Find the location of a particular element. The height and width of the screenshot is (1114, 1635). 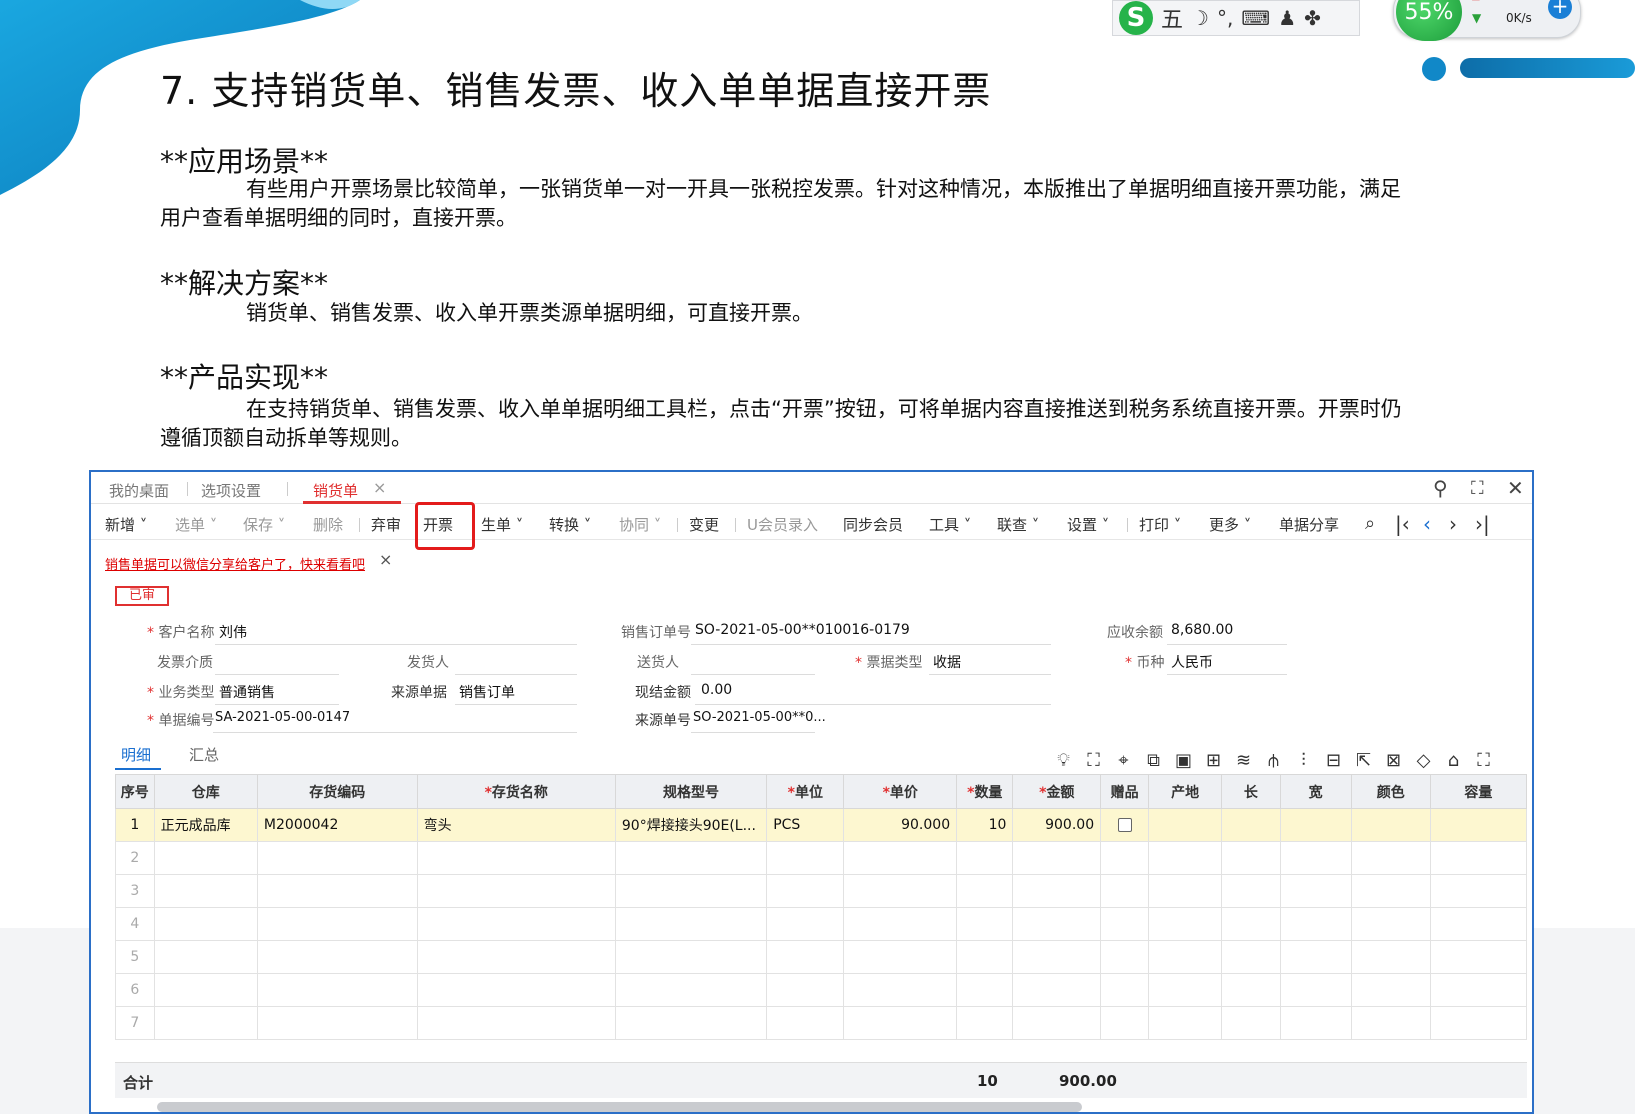

batch-icon: ⊞ is located at coordinates (1213, 760).